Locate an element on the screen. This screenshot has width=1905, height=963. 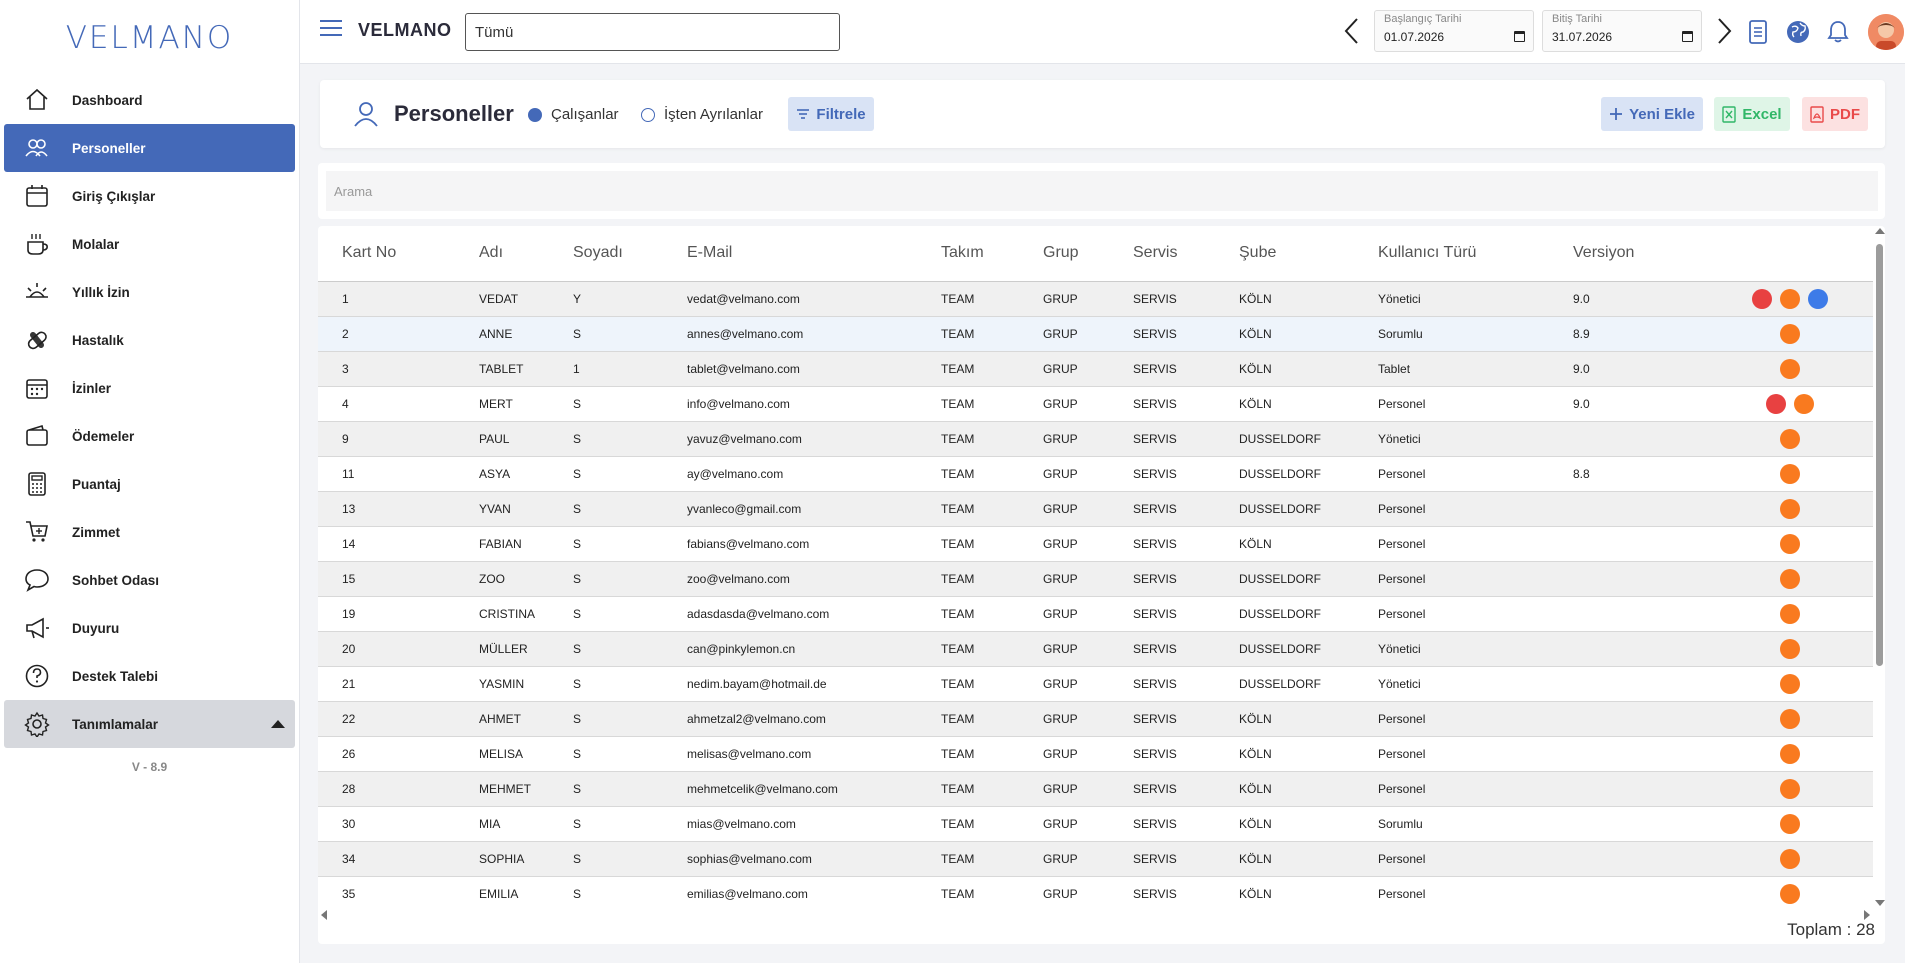
column-header: Versiyon is located at coordinates (1616, 254).